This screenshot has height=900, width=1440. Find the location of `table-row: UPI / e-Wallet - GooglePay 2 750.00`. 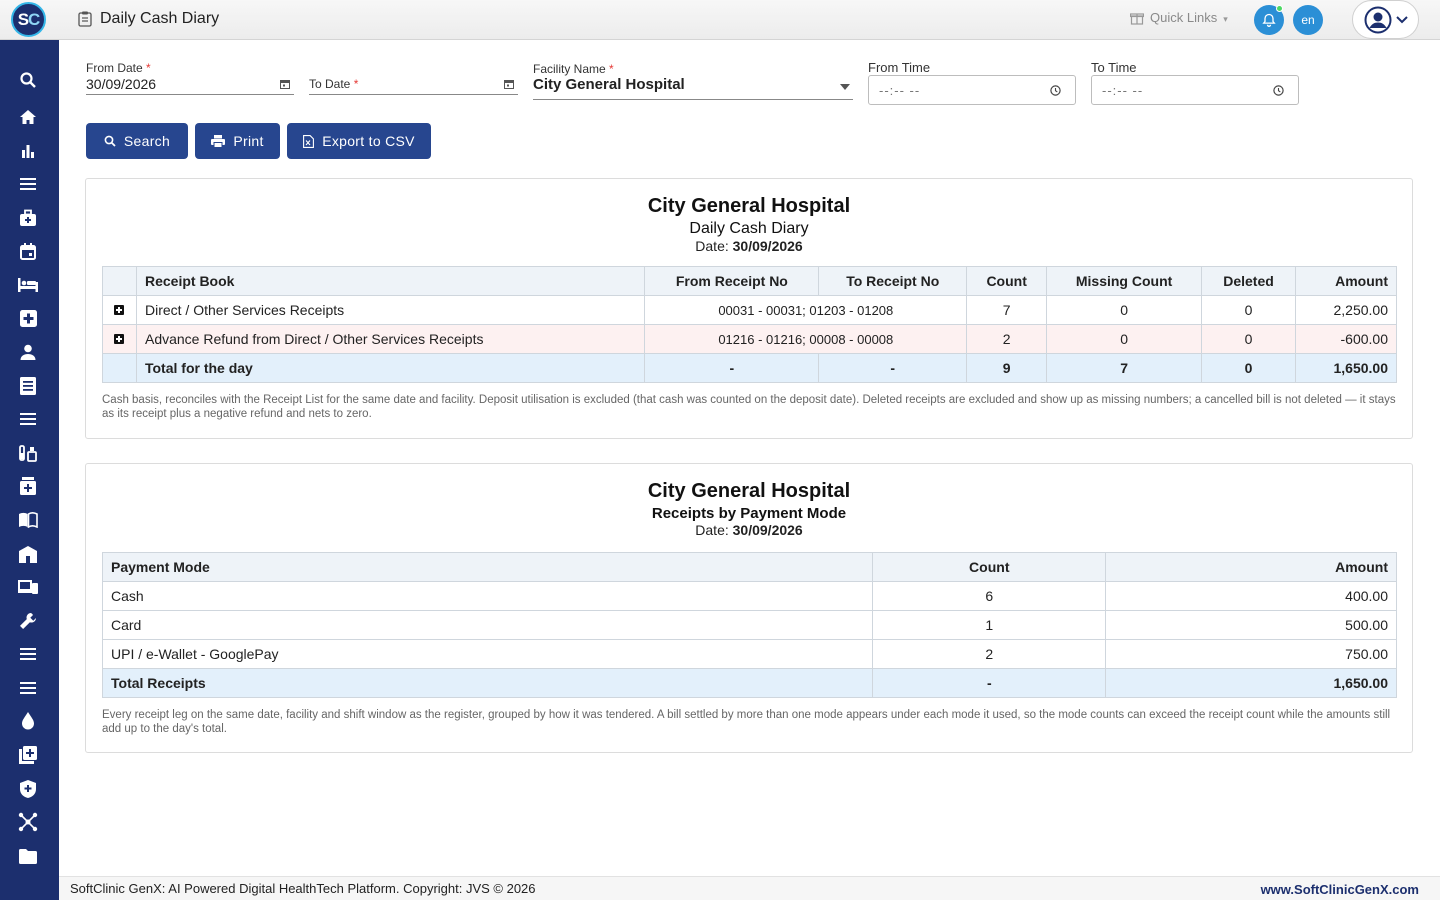

table-row: UPI / e-Wallet - GooglePay 2 750.00 is located at coordinates (749, 654).